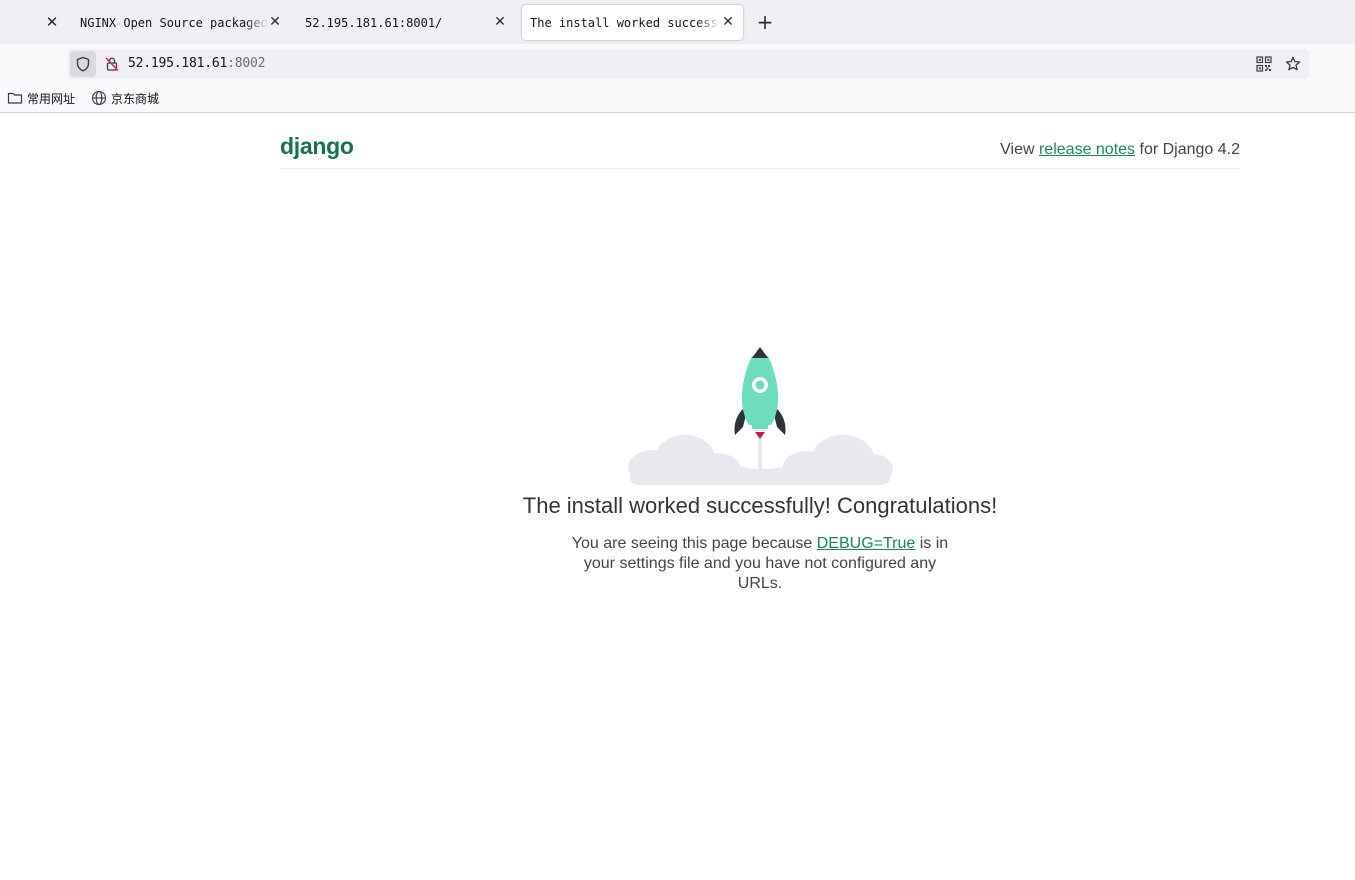 This screenshot has height=880, width=1355. I want to click on release-suffix: for Django 4.2, so click(1187, 149).